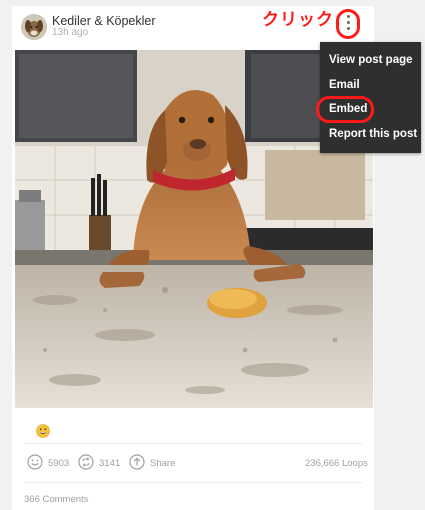 The height and width of the screenshot is (510, 425). I want to click on grinning-face-icon, so click(43, 431).